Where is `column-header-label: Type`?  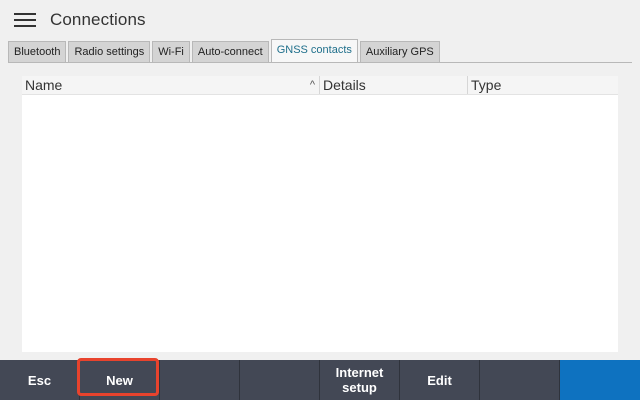 column-header-label: Type is located at coordinates (486, 85).